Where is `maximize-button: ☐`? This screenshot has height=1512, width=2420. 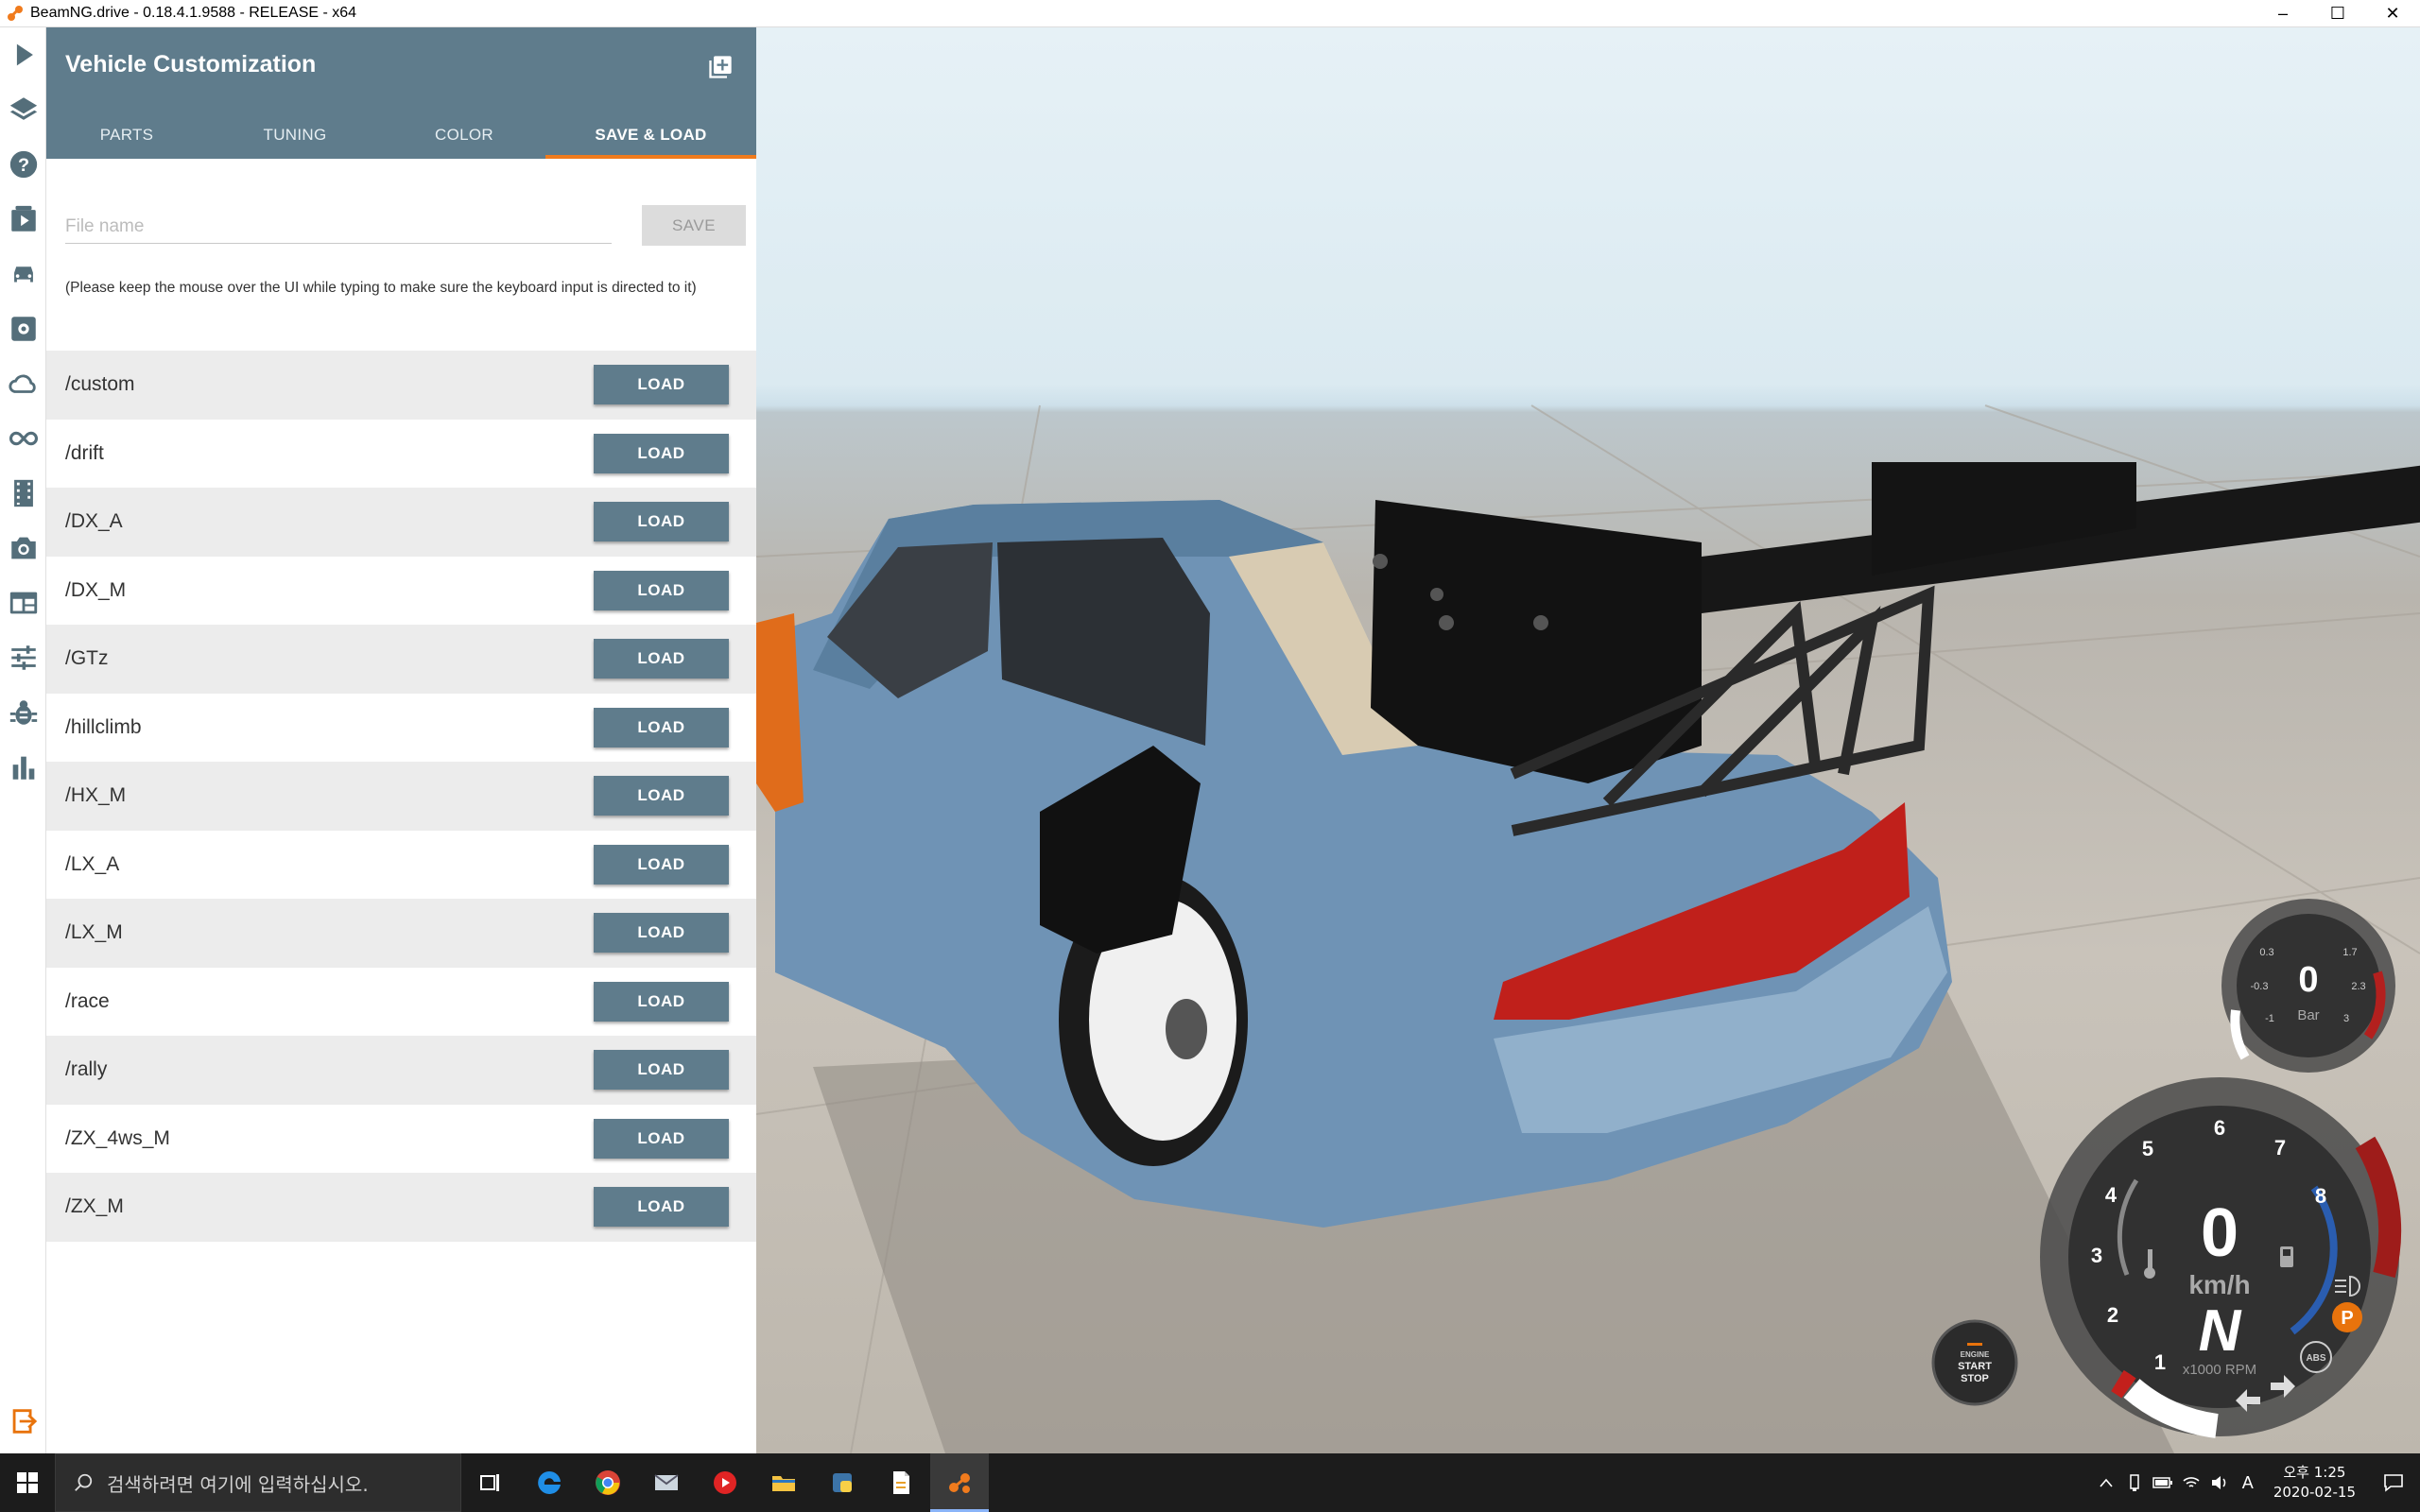
maximize-button: ☐ is located at coordinates (2338, 13).